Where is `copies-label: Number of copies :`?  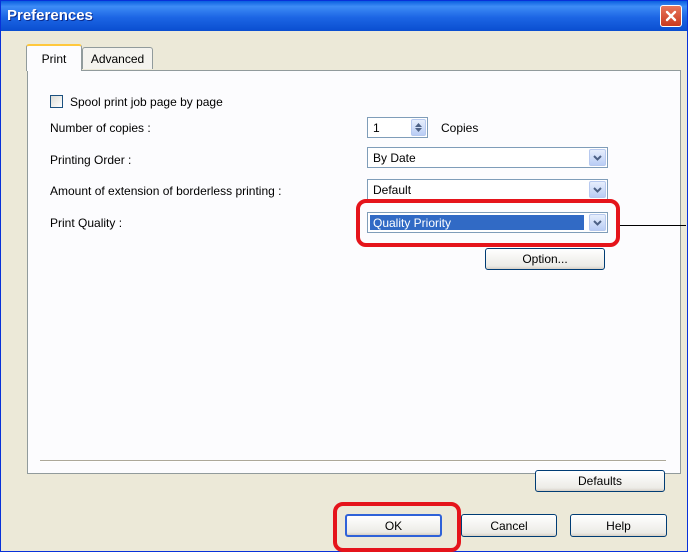
copies-label: Number of copies : is located at coordinates (100, 128).